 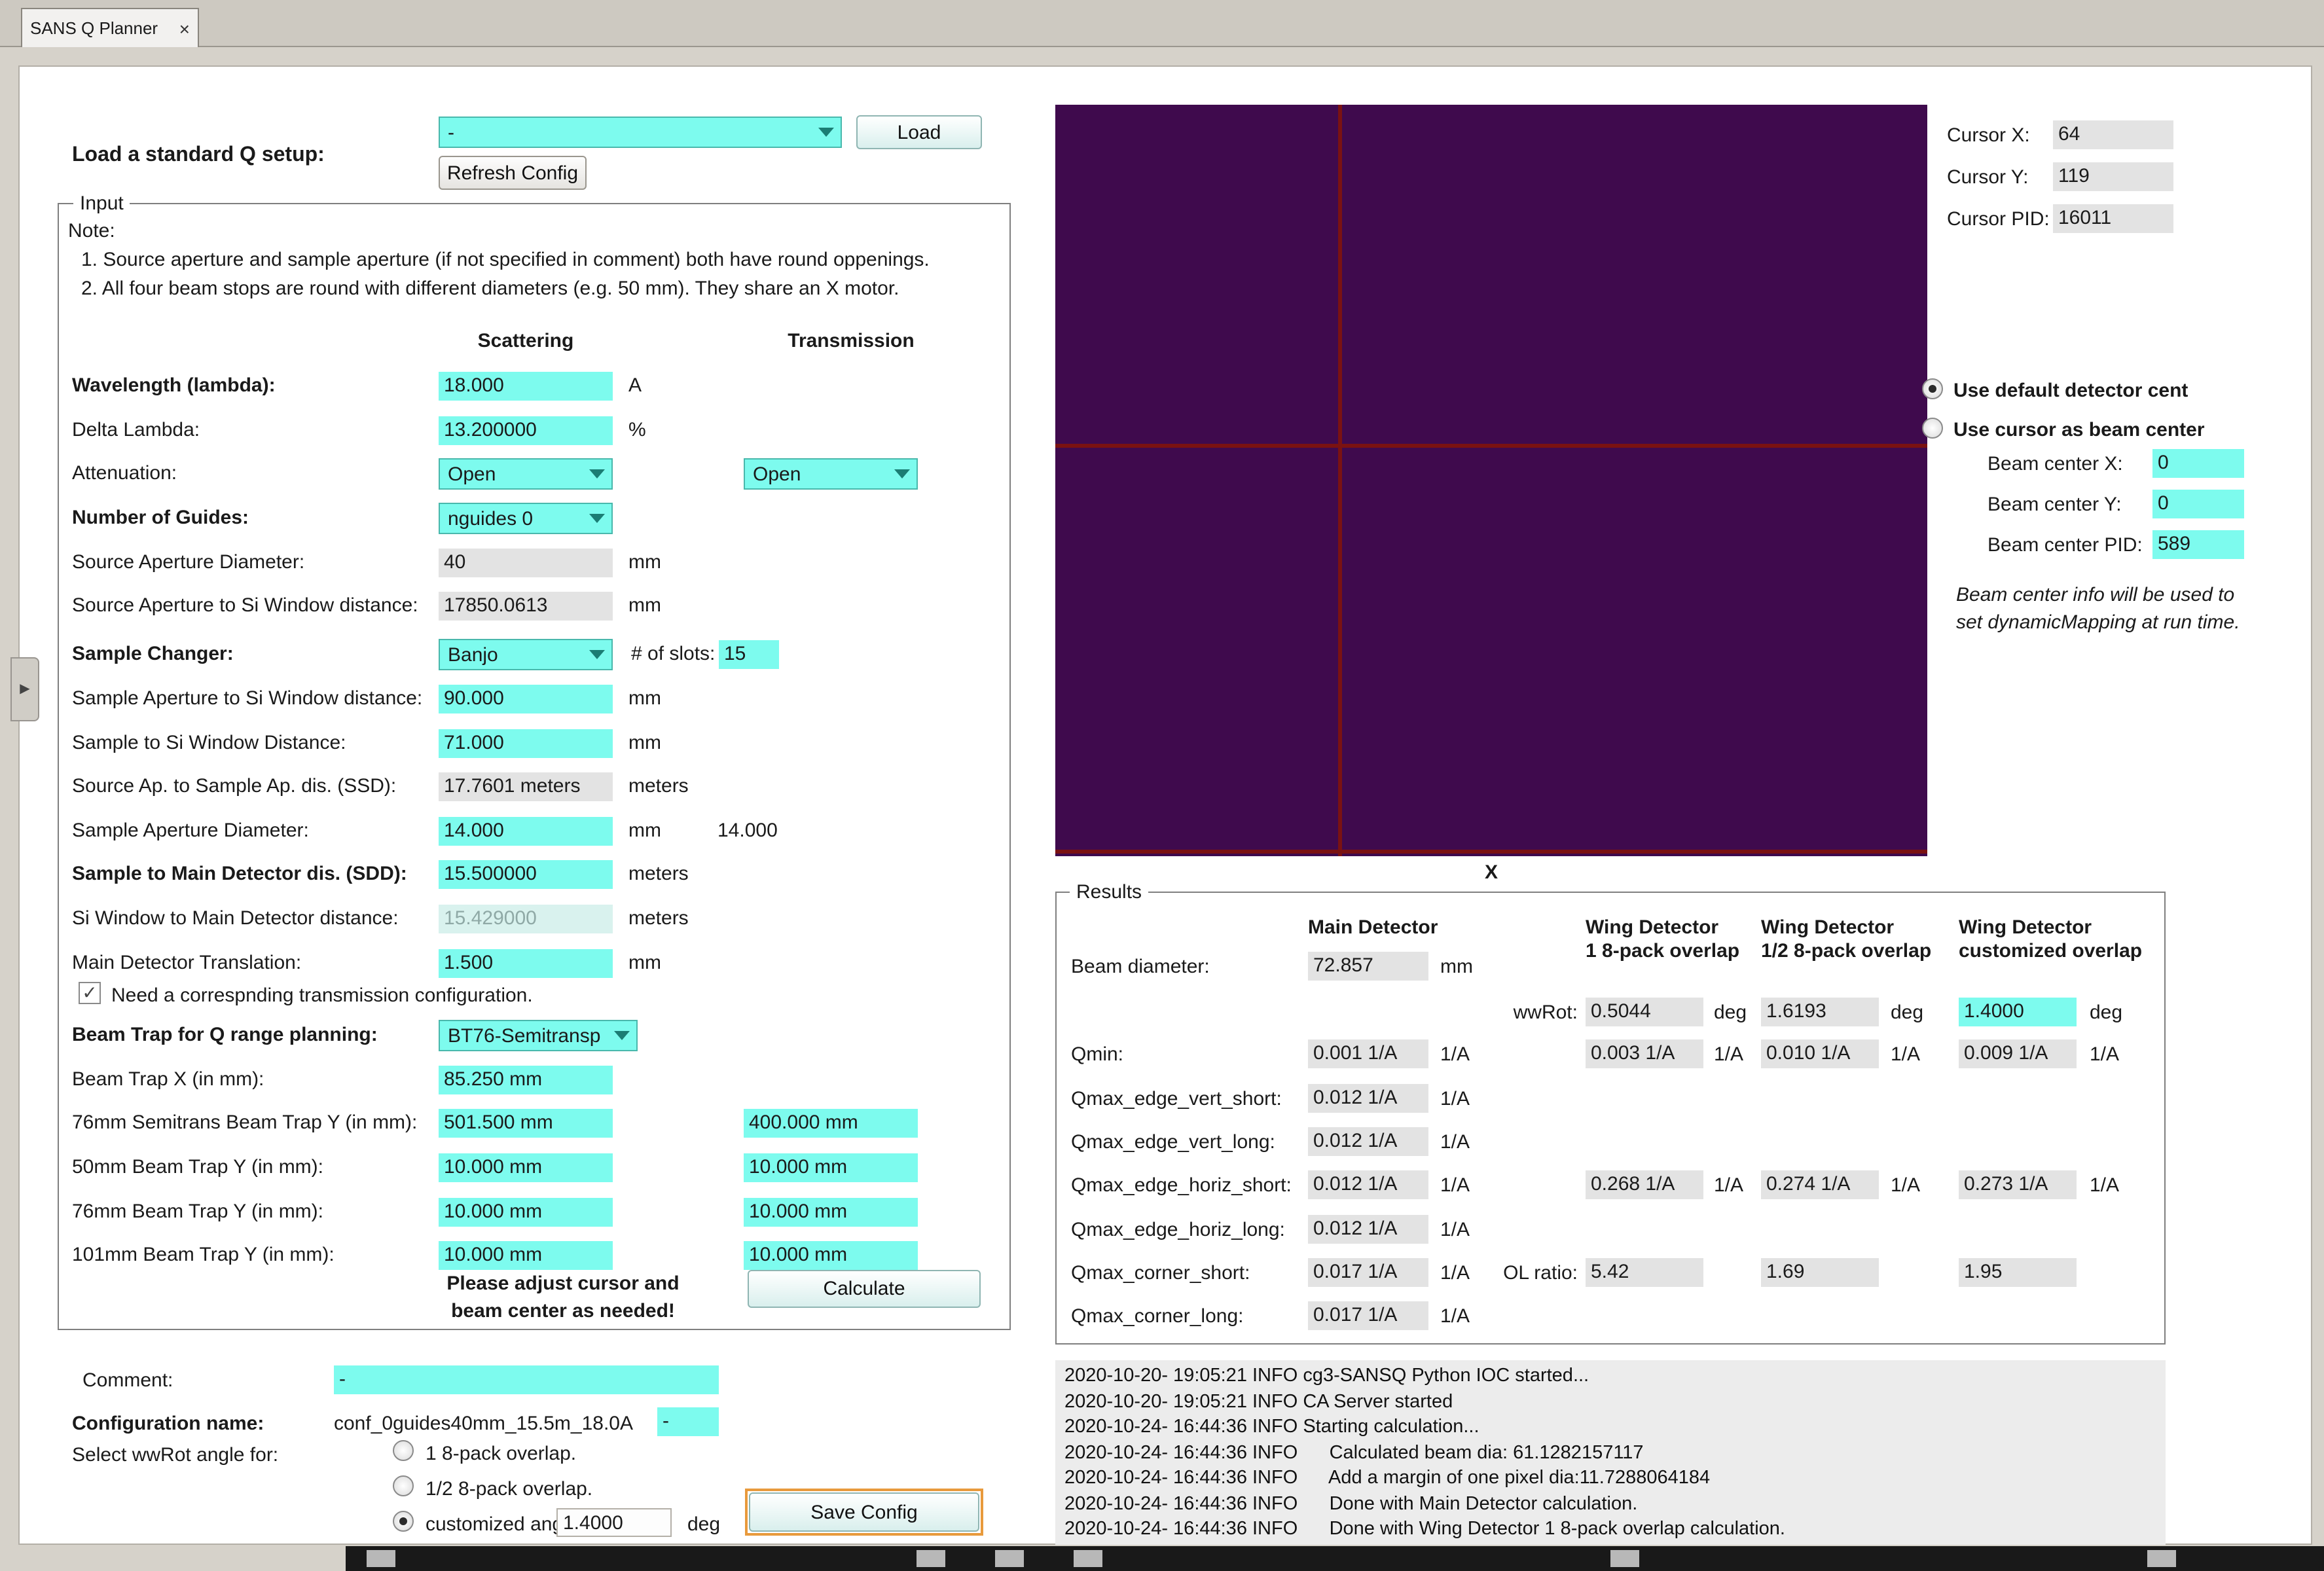 I want to click on qmax-edge-horiz-short-wing2: 0.274 1/A, so click(x=1820, y=1184).